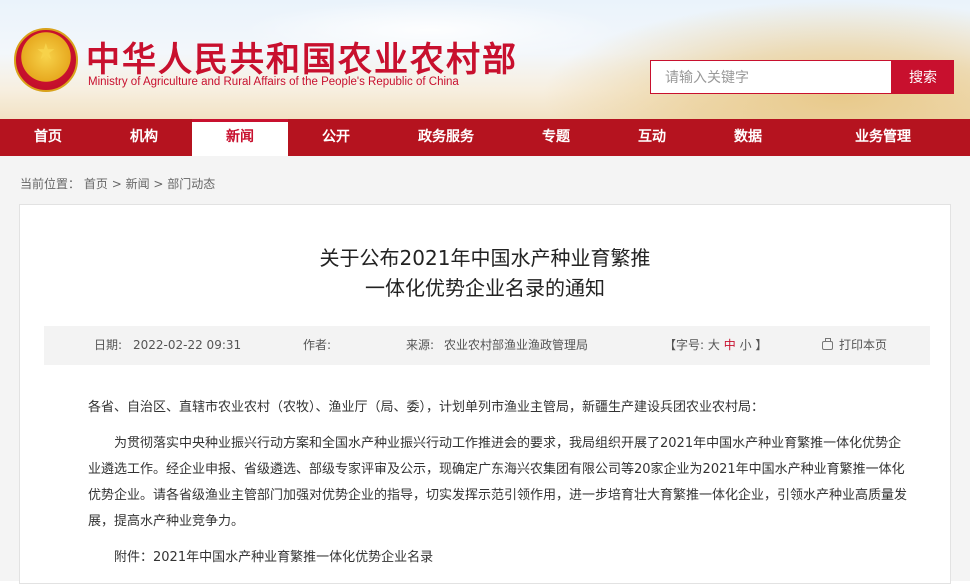  What do you see at coordinates (46, 52) in the screenshot?
I see `emblem-star-icon: ★` at bounding box center [46, 52].